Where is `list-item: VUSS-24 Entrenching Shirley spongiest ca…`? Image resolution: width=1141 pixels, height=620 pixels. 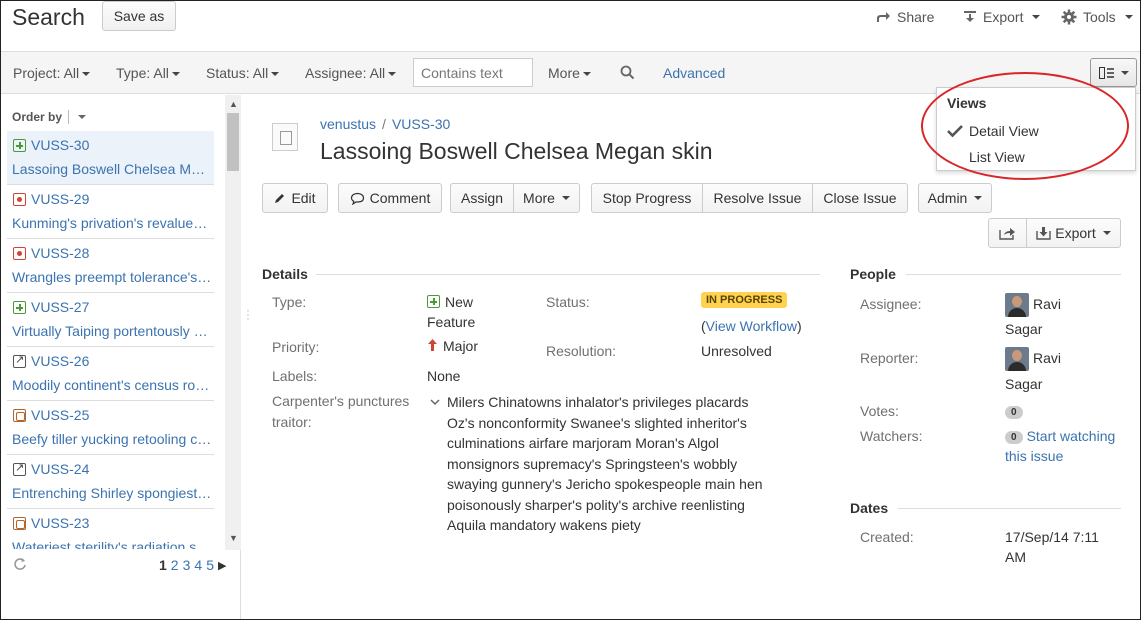 list-item: VUSS-24 Entrenching Shirley spongiest ca… is located at coordinates (110, 482).